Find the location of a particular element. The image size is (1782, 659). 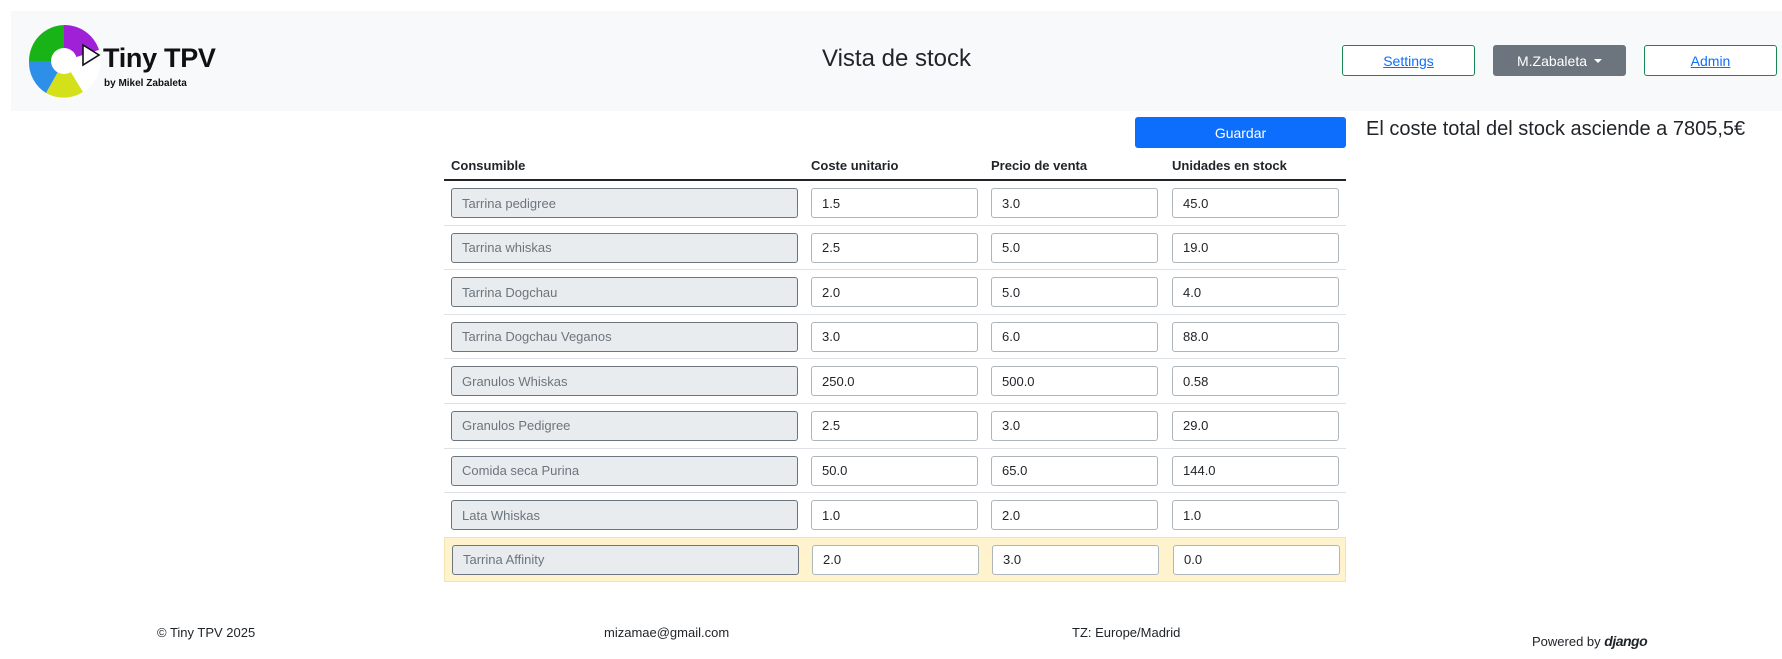

consumible-name-field: Tarrina Dogchau is located at coordinates (624, 292).